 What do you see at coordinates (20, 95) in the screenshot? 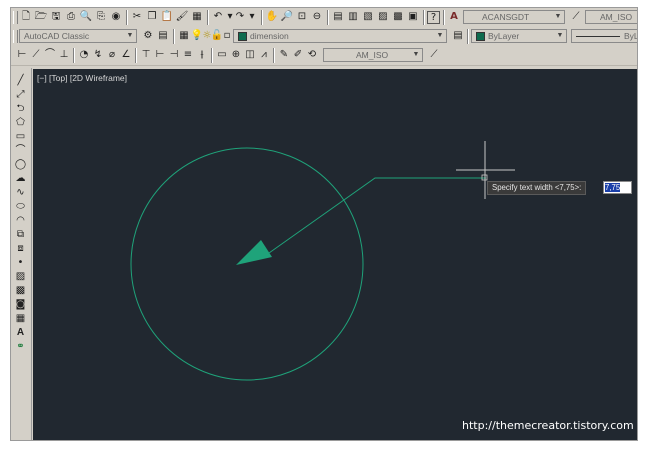
I see `construction-line-icon: ⤢` at bounding box center [20, 95].